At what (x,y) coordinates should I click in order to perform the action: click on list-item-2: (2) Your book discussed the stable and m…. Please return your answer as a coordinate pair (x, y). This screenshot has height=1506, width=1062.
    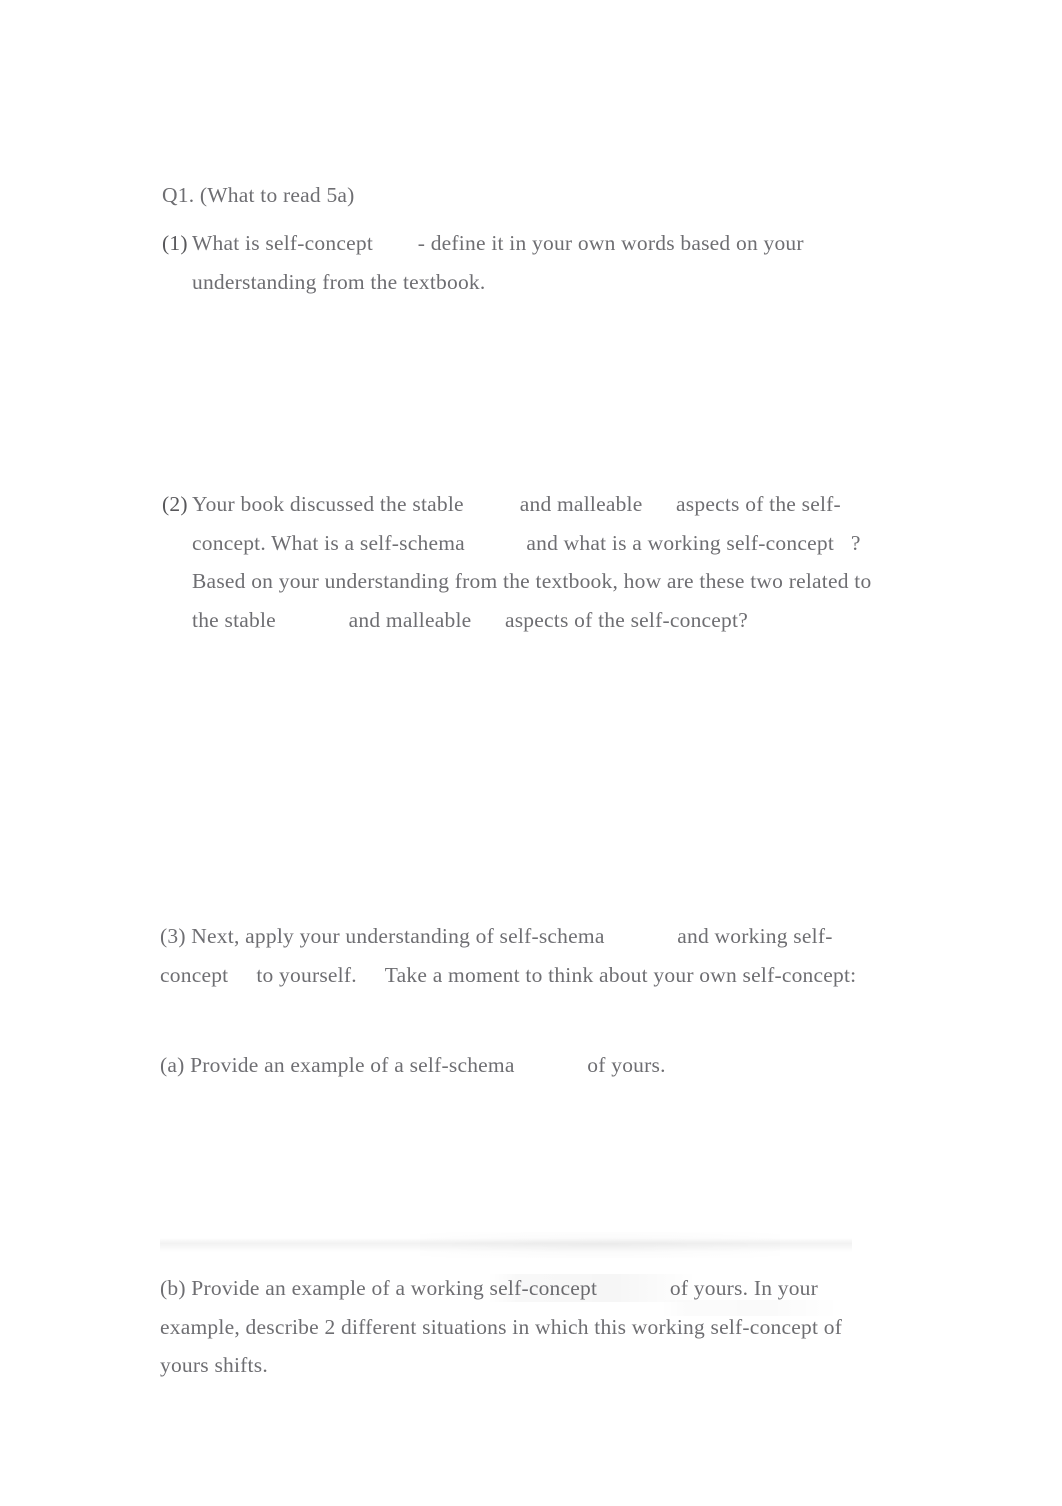
    Looking at the image, I should click on (518, 562).